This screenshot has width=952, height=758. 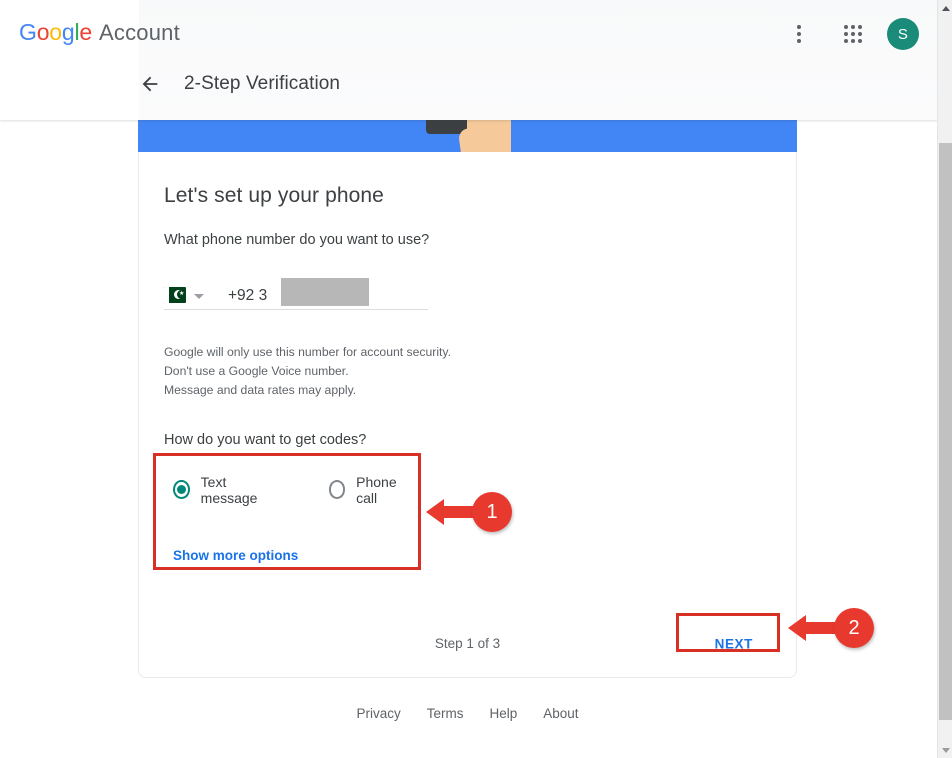 I want to click on kebab-menu-icon, so click(x=799, y=34).